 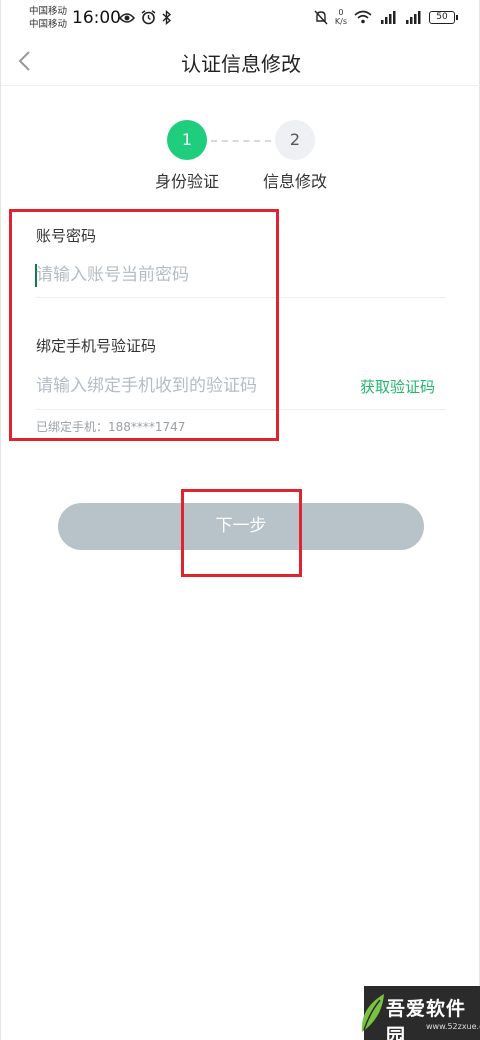 I want to click on watermark: 吾爱软件园 www.52zxue.com, so click(x=420, y=1013).